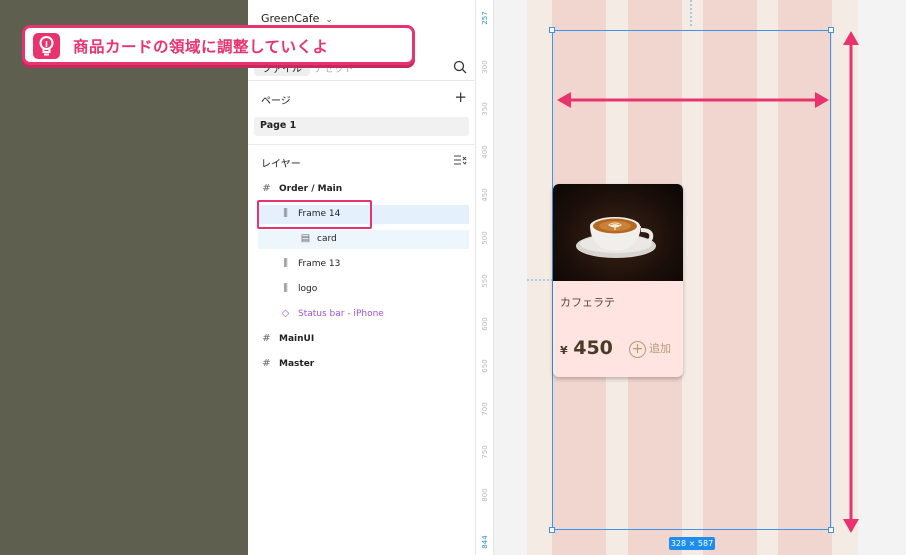 The height and width of the screenshot is (555, 906). Describe the element at coordinates (362, 189) in the screenshot. I see `layer-order-main: # Order / Main` at that location.